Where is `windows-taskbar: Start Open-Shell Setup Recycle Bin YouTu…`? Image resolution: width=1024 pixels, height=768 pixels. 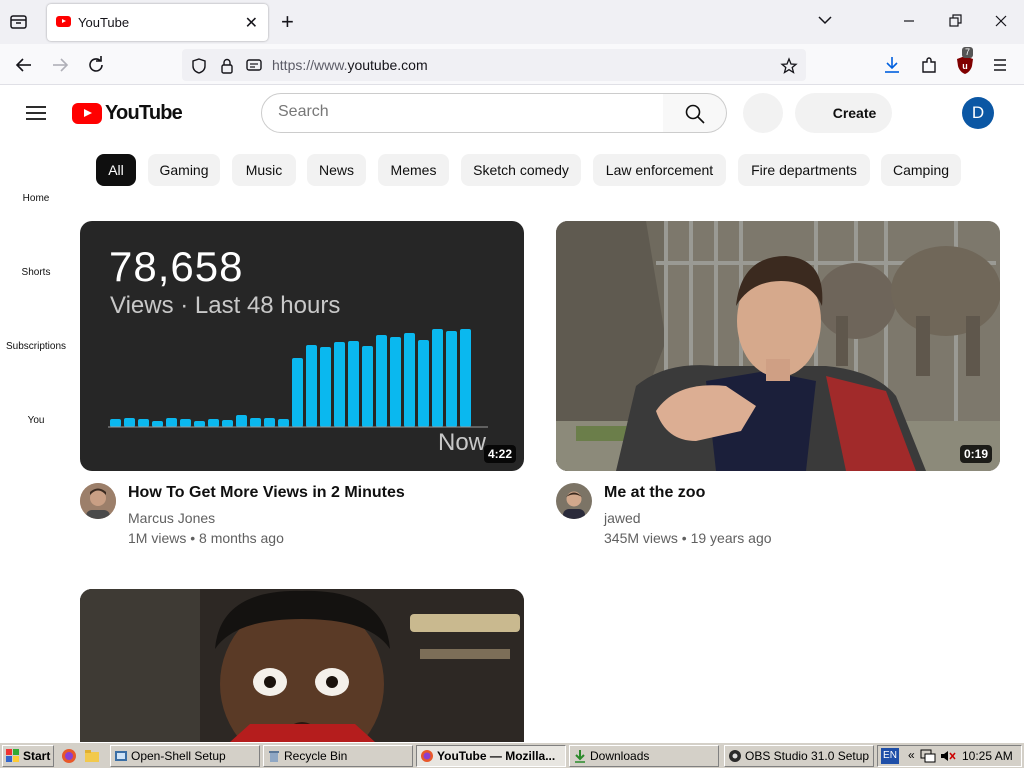
windows-taskbar: Start Open-Shell Setup Recycle Bin YouTu… is located at coordinates (512, 755).